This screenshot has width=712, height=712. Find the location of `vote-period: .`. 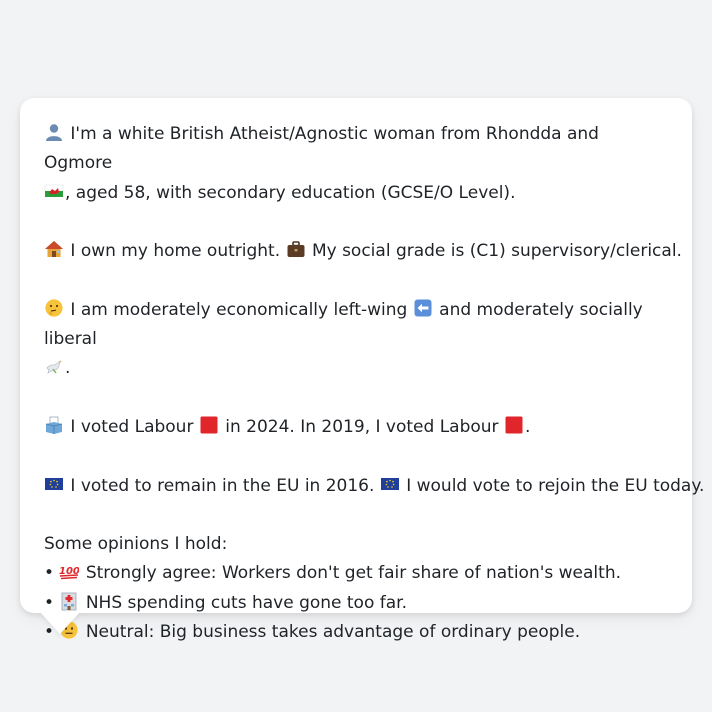

vote-period: . is located at coordinates (527, 426).